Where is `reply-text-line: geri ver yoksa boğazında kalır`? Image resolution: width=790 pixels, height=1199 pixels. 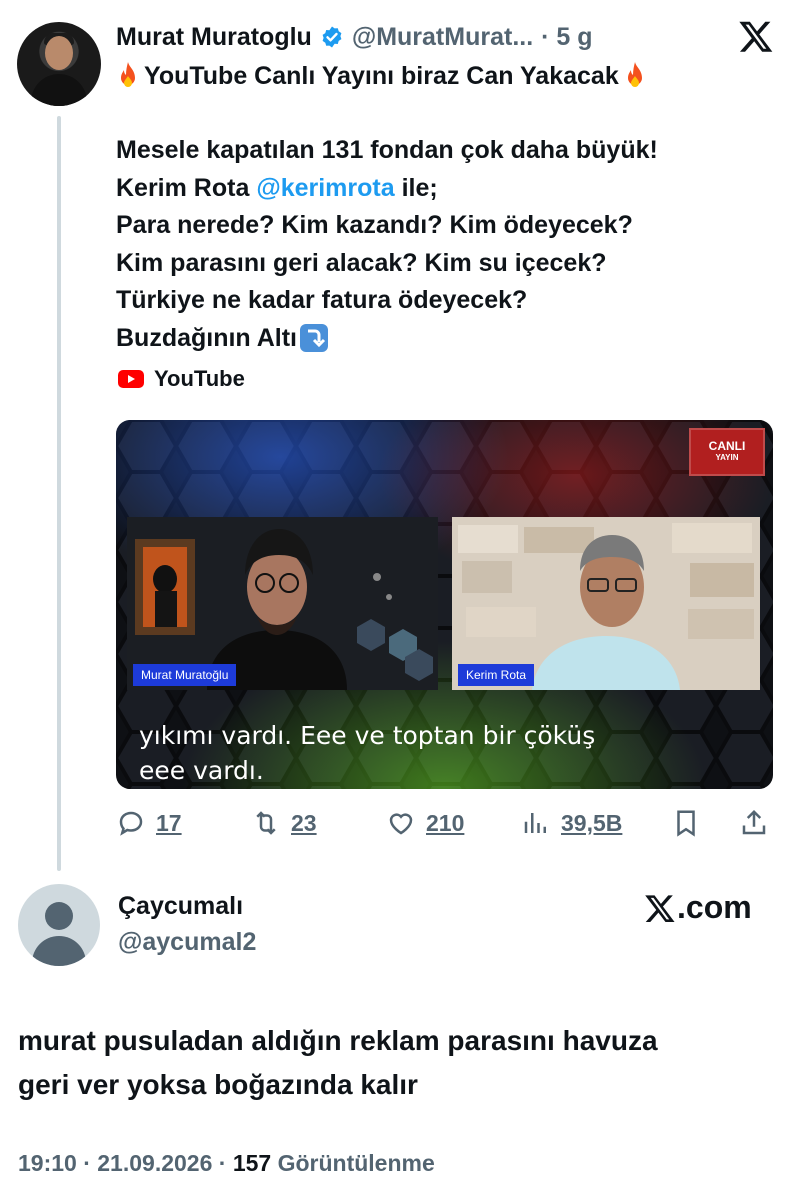 reply-text-line: geri ver yoksa boğazında kalır is located at coordinates (218, 1084).